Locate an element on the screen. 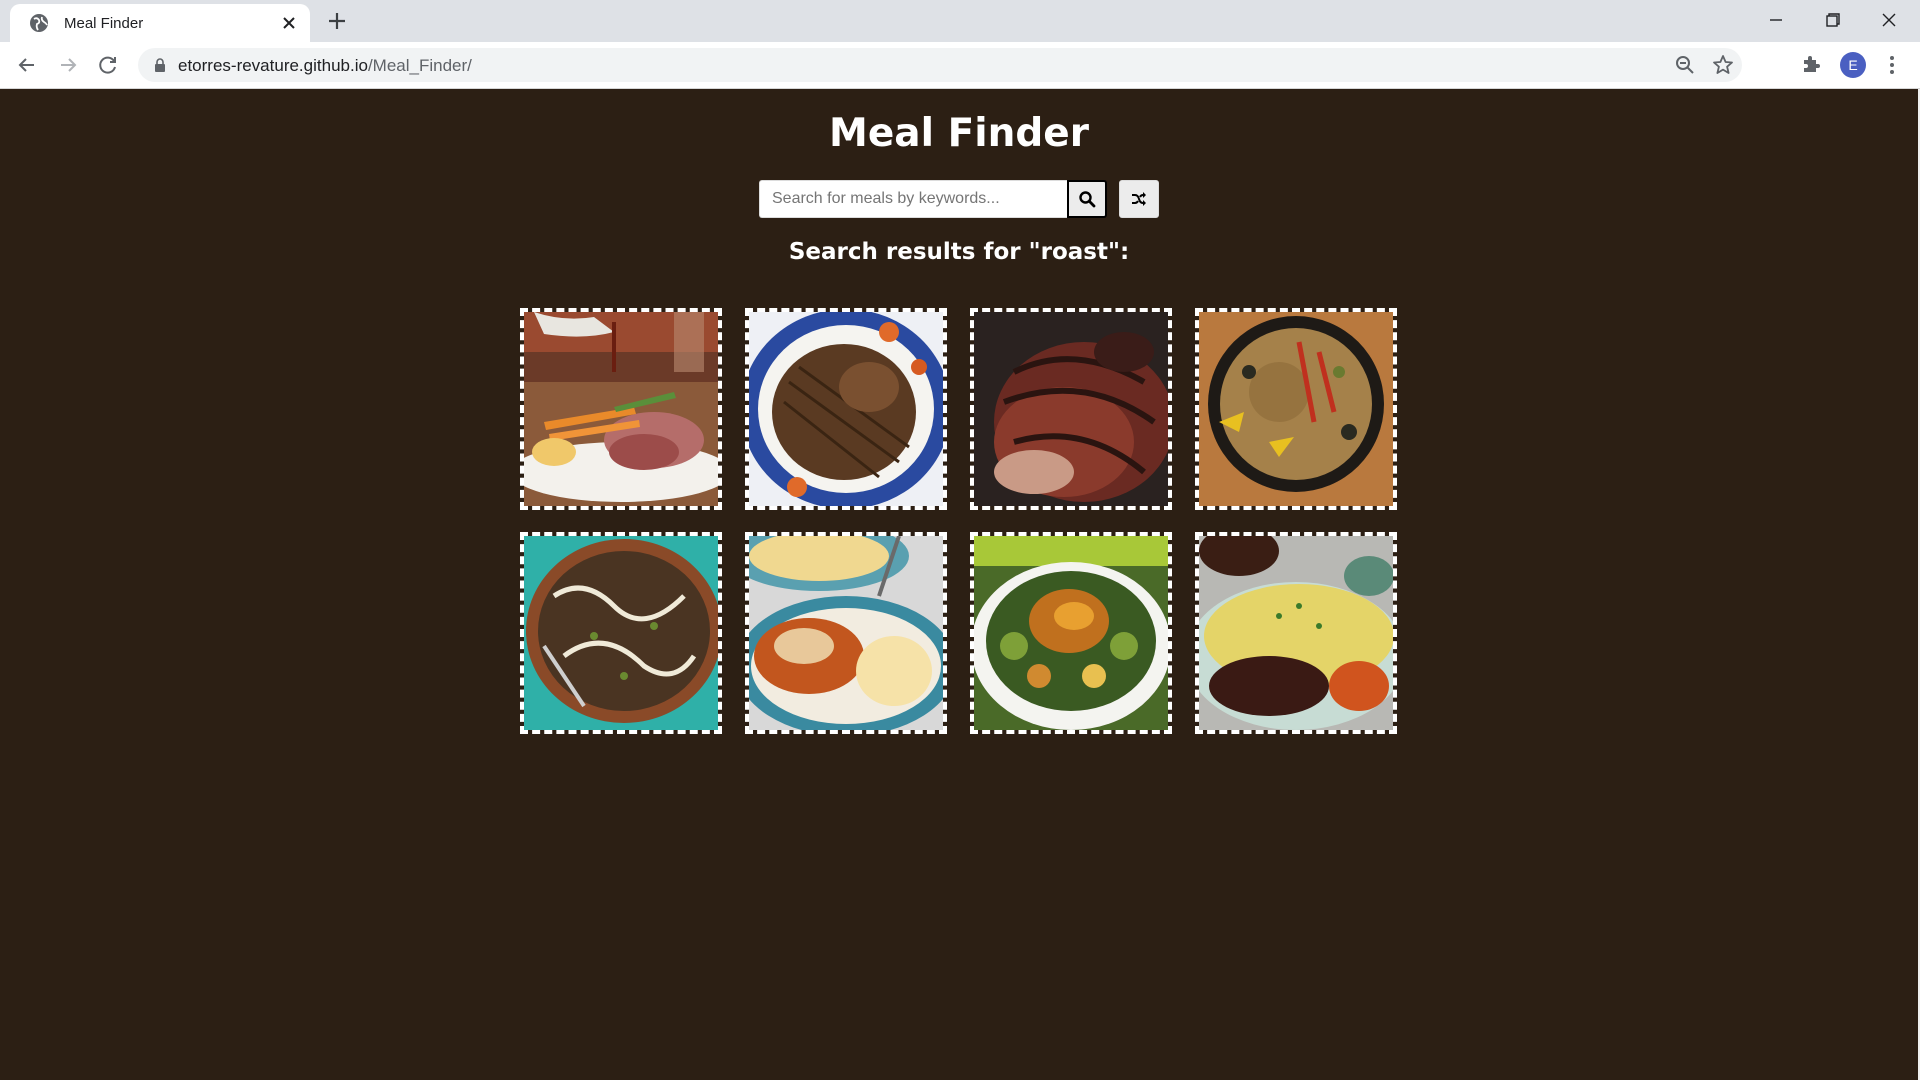 This screenshot has width=1920, height=1080. search-result-heading: Search results for "roast": is located at coordinates (959, 252).